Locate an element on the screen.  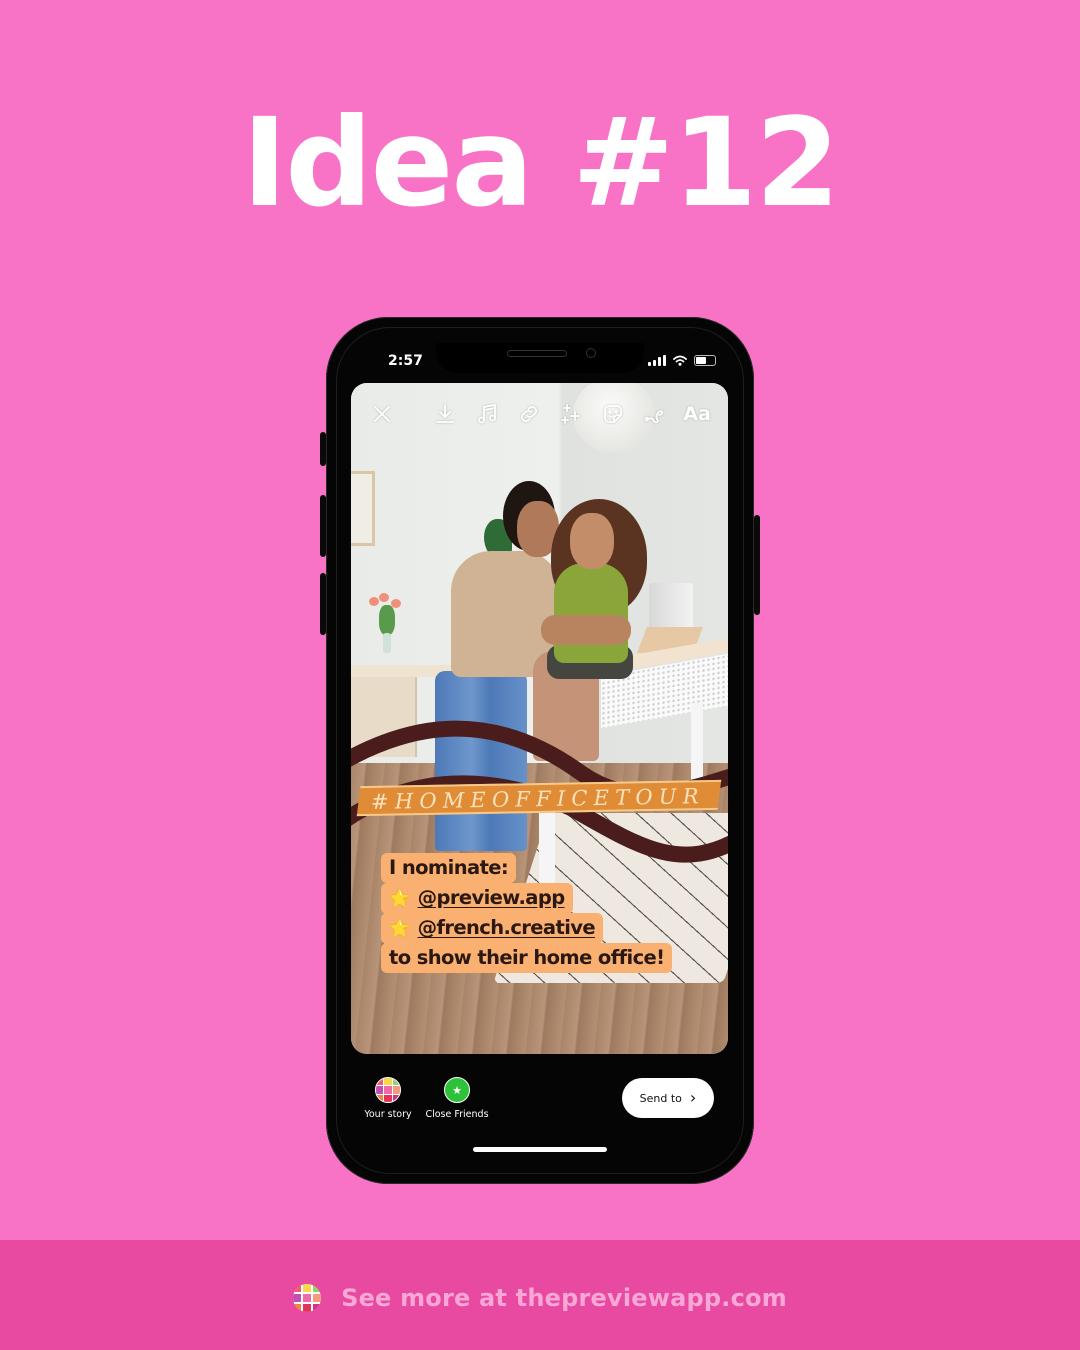
link-button is located at coordinates (529, 414).